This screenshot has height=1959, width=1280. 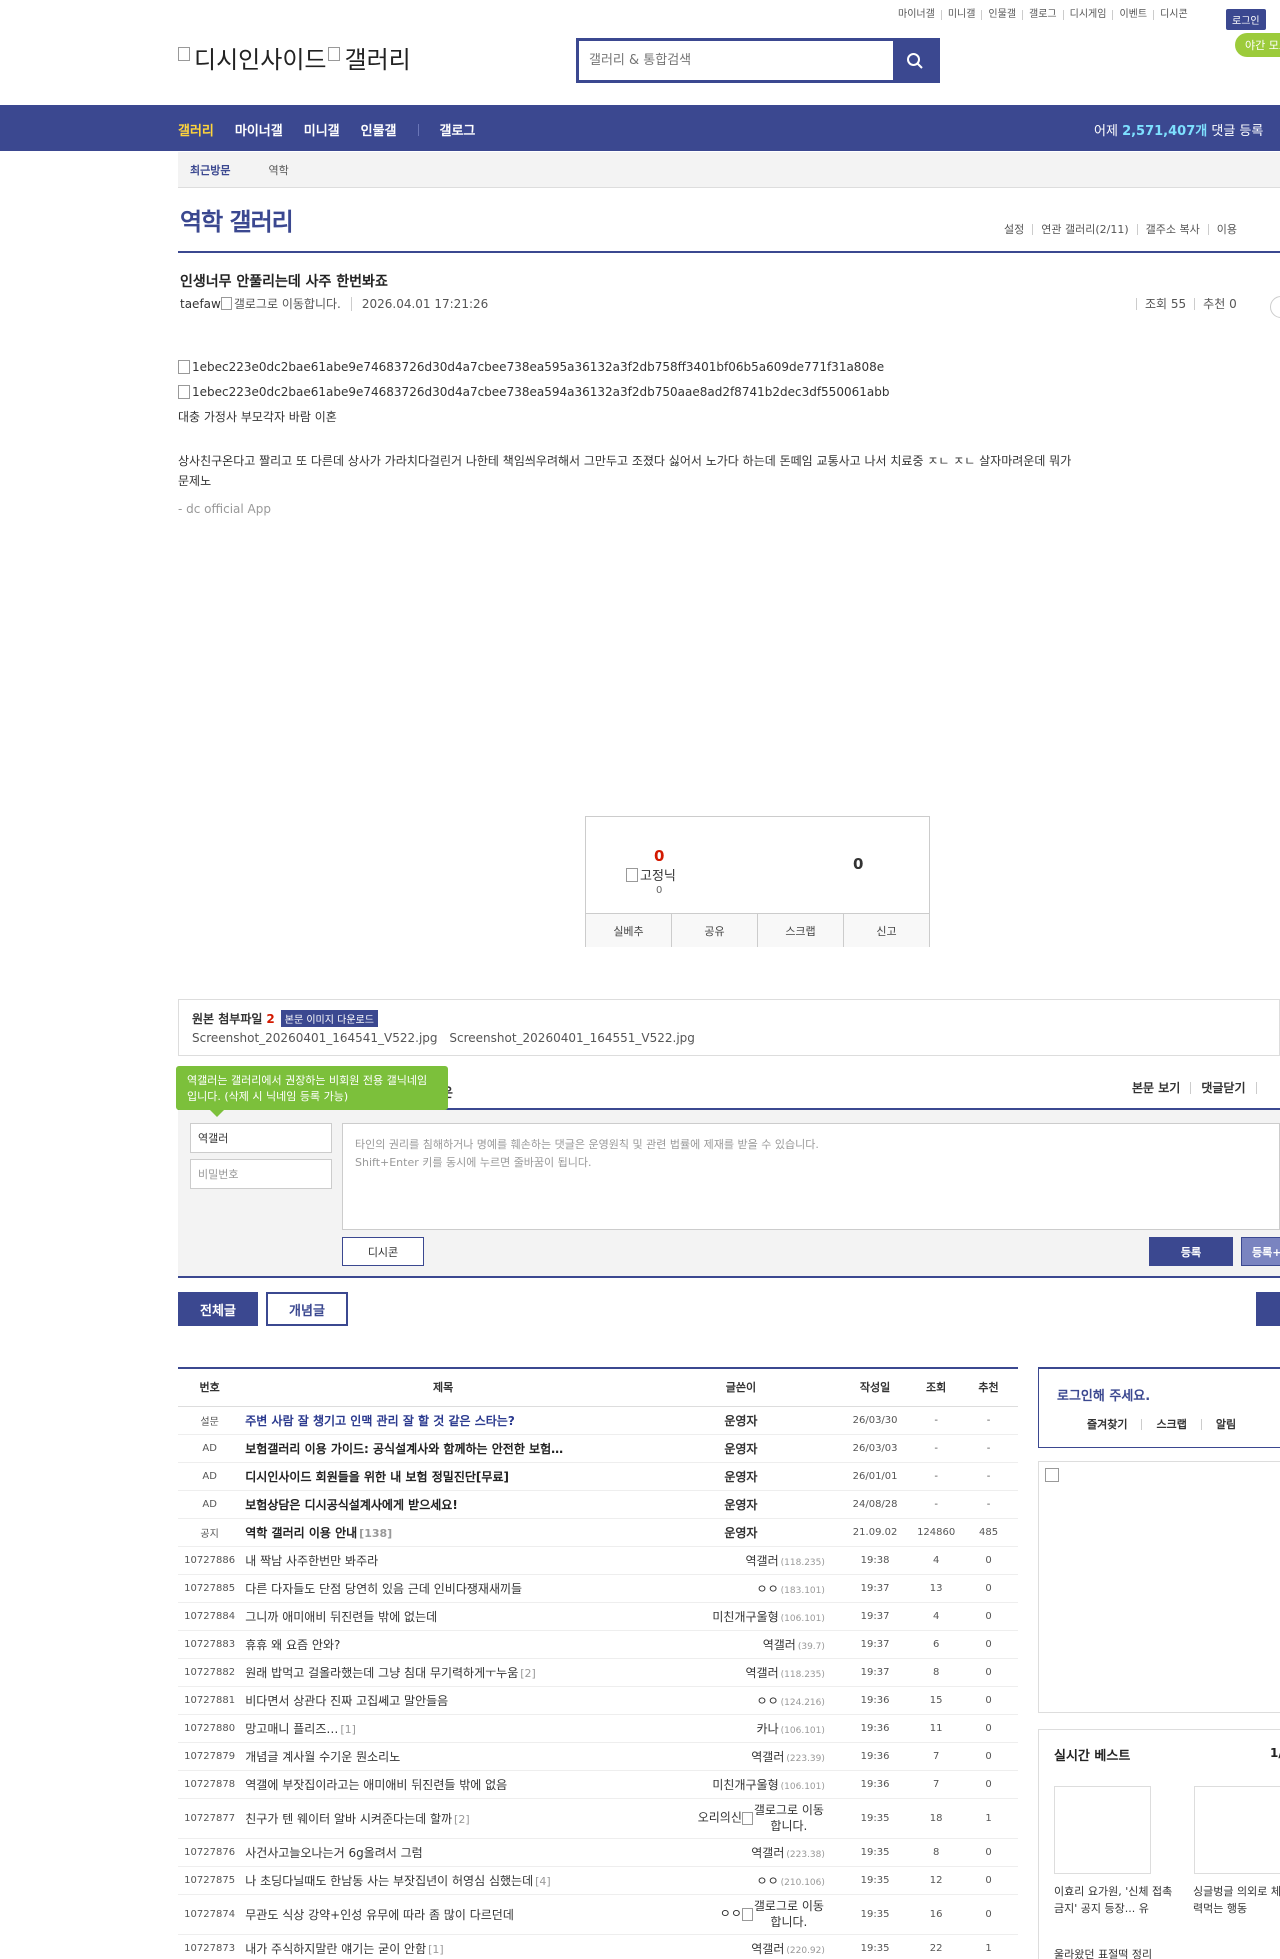 I want to click on row-subject-text: 친구가 텐 웨이터 알바 시켜준다는데 할까, so click(x=348, y=1819).